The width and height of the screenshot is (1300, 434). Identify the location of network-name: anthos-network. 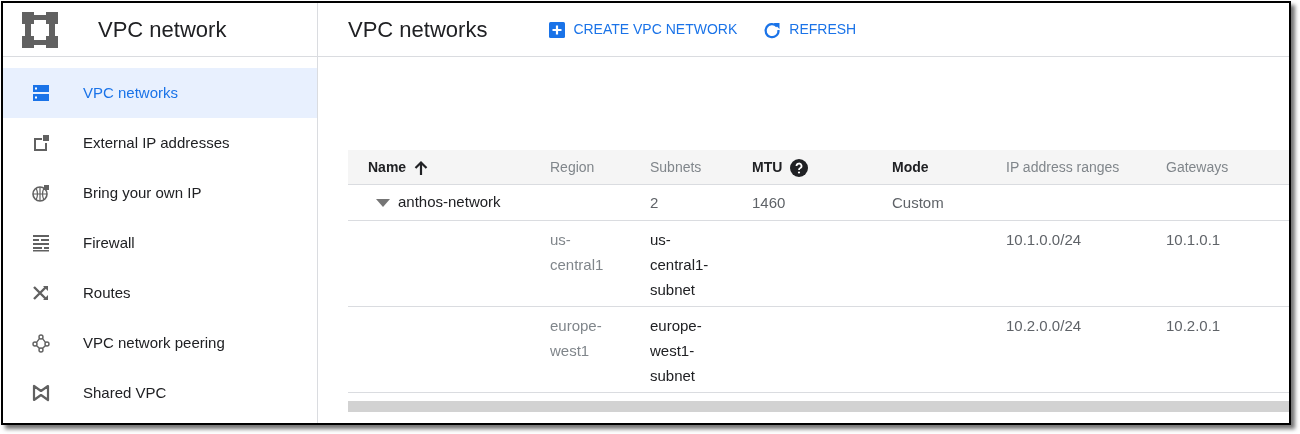
(449, 202).